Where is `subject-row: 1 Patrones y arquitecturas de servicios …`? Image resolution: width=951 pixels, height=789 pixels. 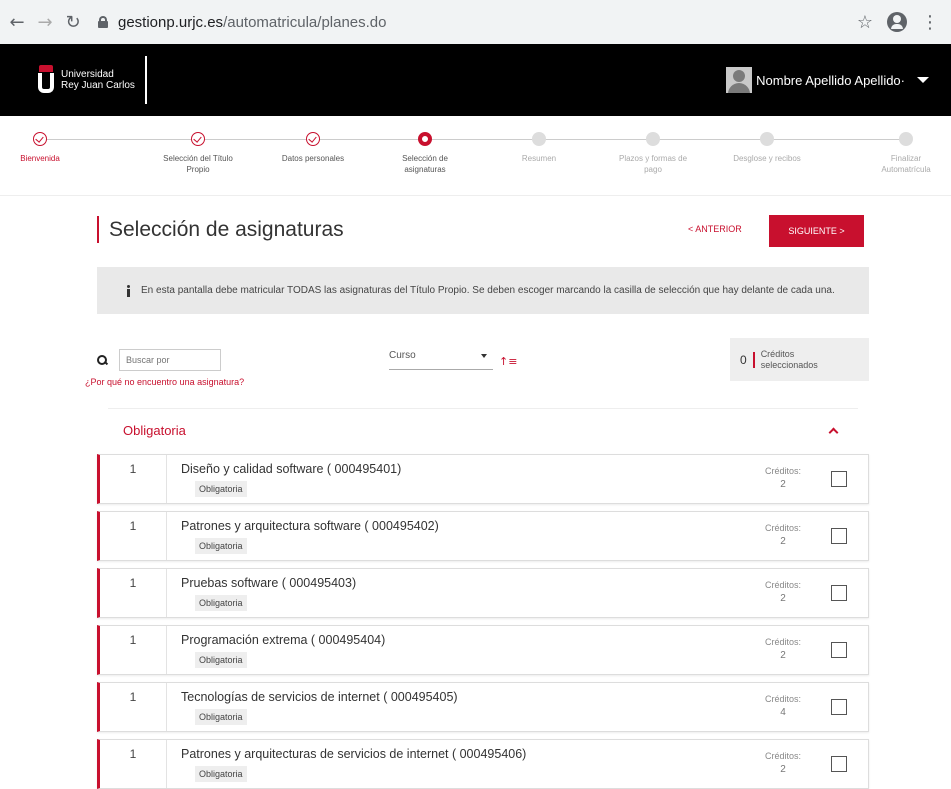
subject-row: 1 Patrones y arquitecturas de servicios … is located at coordinates (483, 764).